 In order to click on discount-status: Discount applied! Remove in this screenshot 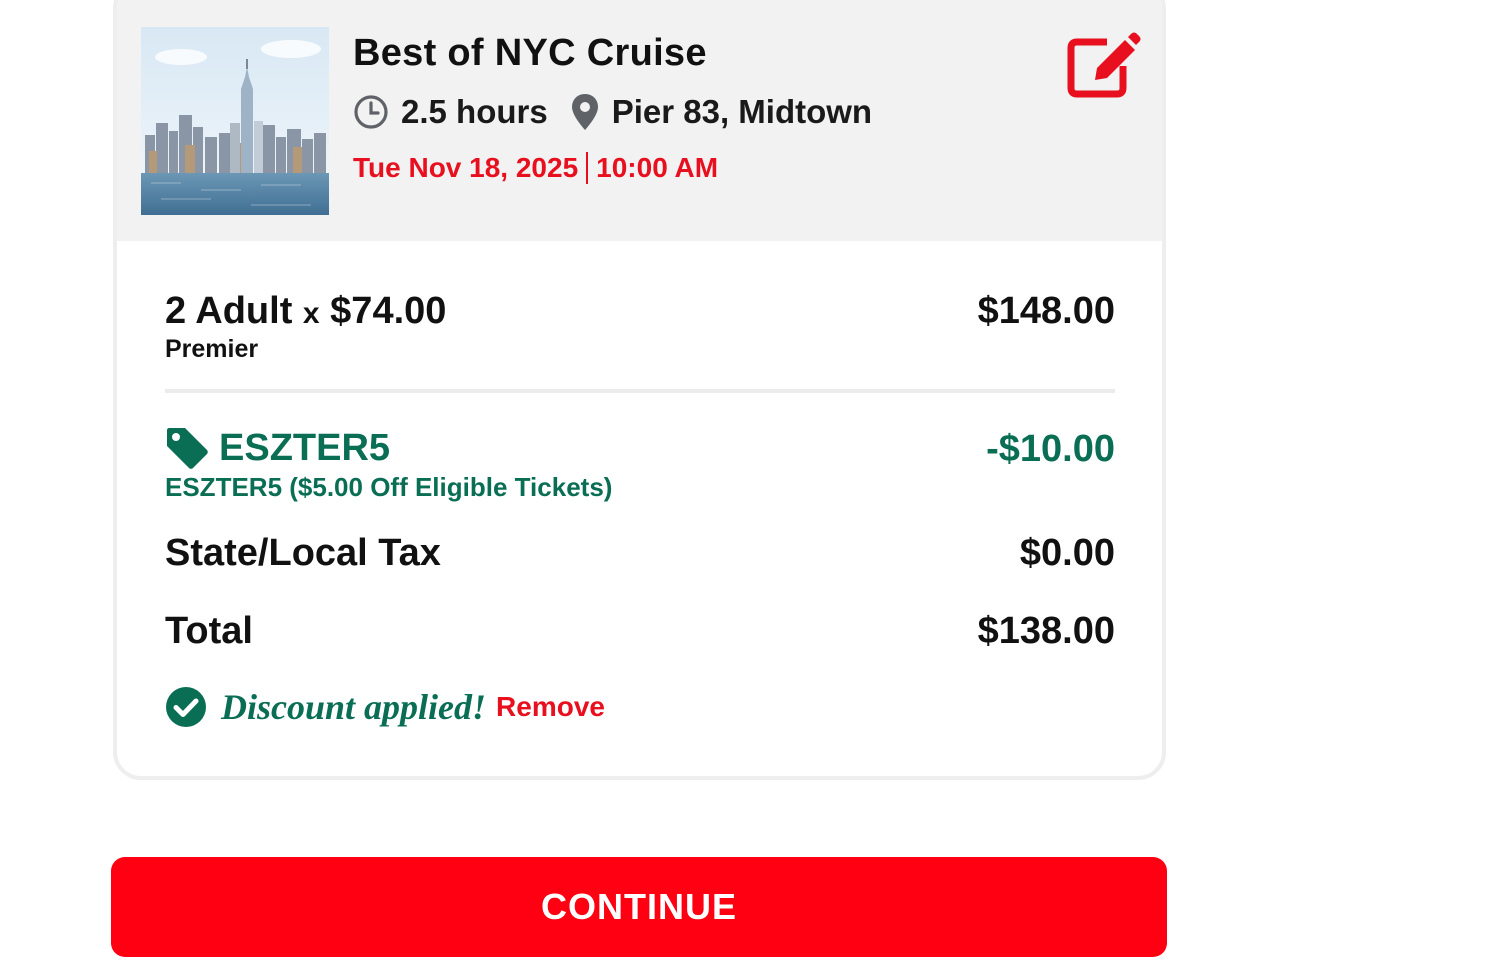, I will do `click(385, 707)`.